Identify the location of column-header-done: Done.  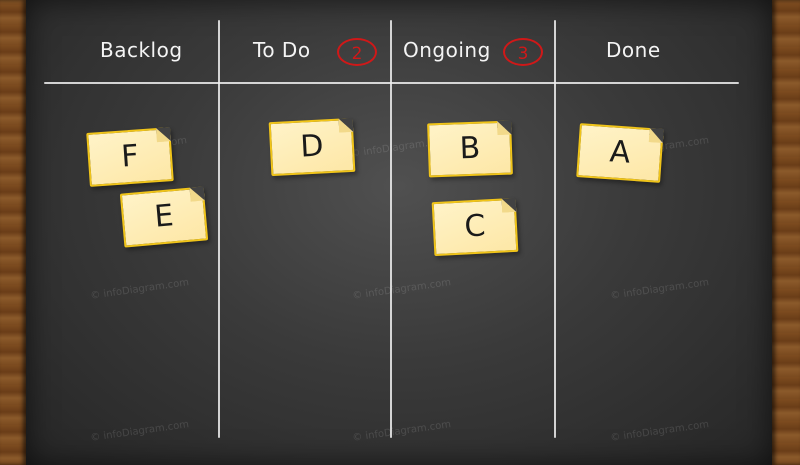
(633, 50).